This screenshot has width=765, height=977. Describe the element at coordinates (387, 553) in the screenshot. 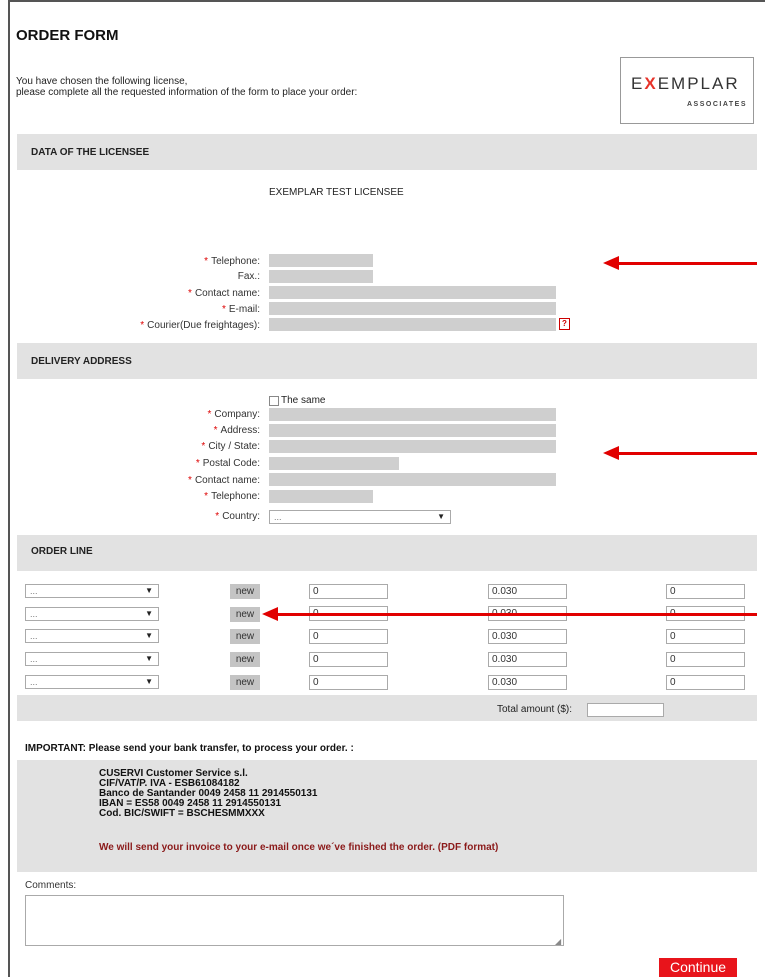

I see `section-order-line: ORDER LINE` at that location.